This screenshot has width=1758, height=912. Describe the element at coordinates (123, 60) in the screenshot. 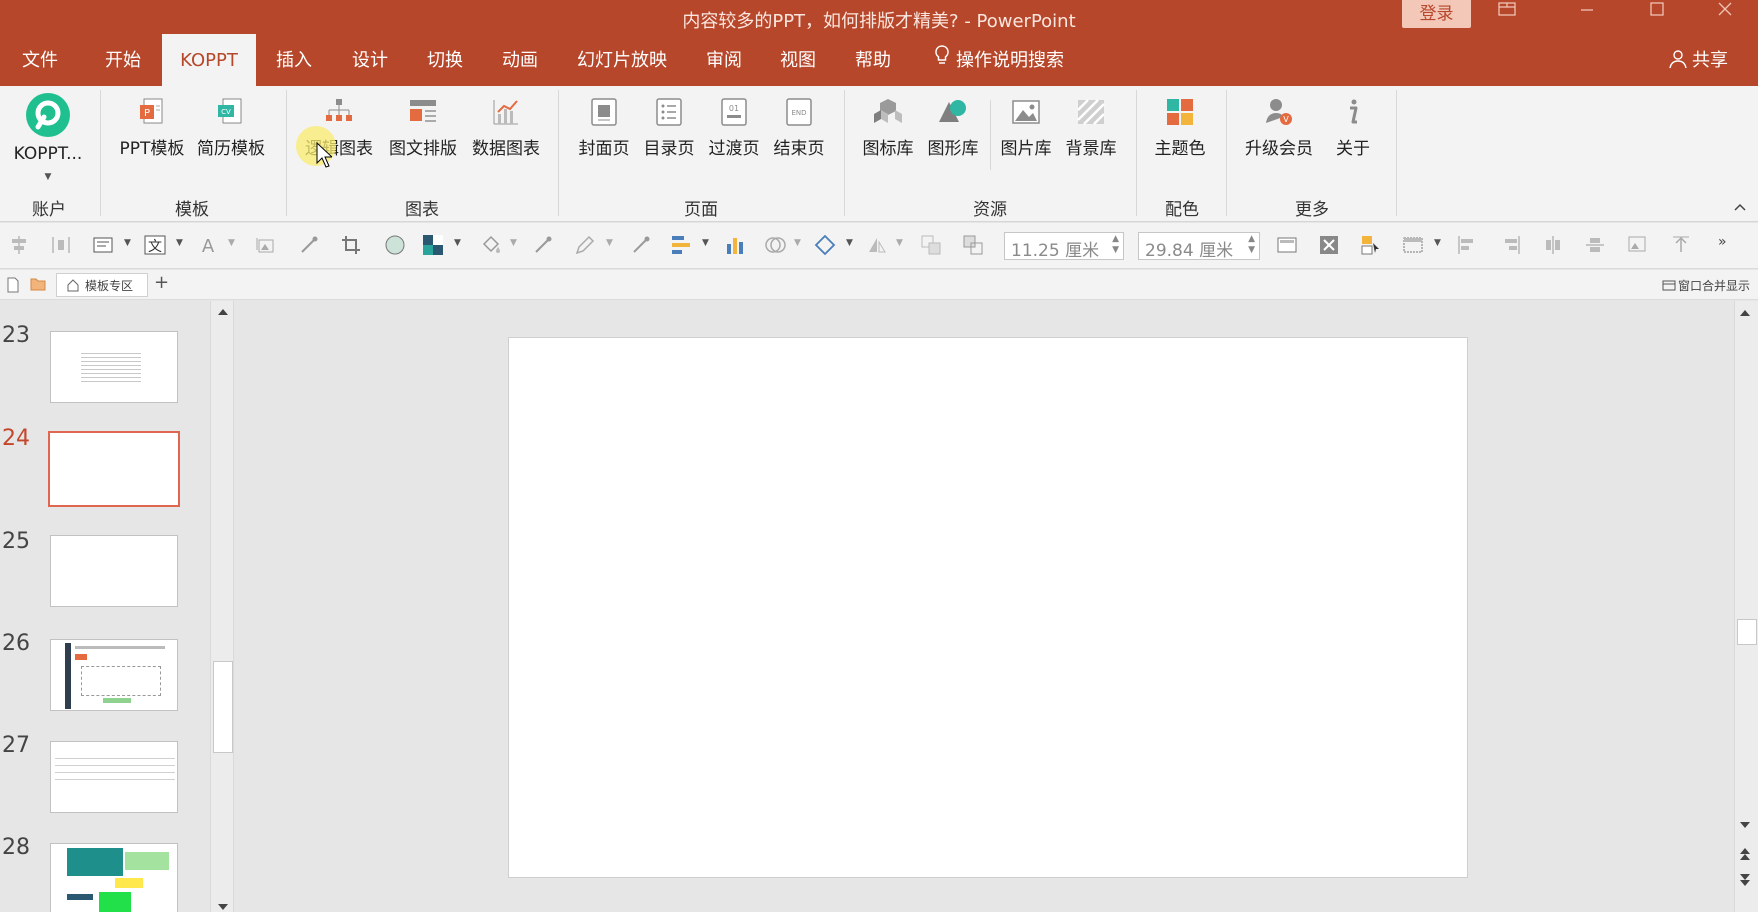

I see `tab-home: 开始` at that location.